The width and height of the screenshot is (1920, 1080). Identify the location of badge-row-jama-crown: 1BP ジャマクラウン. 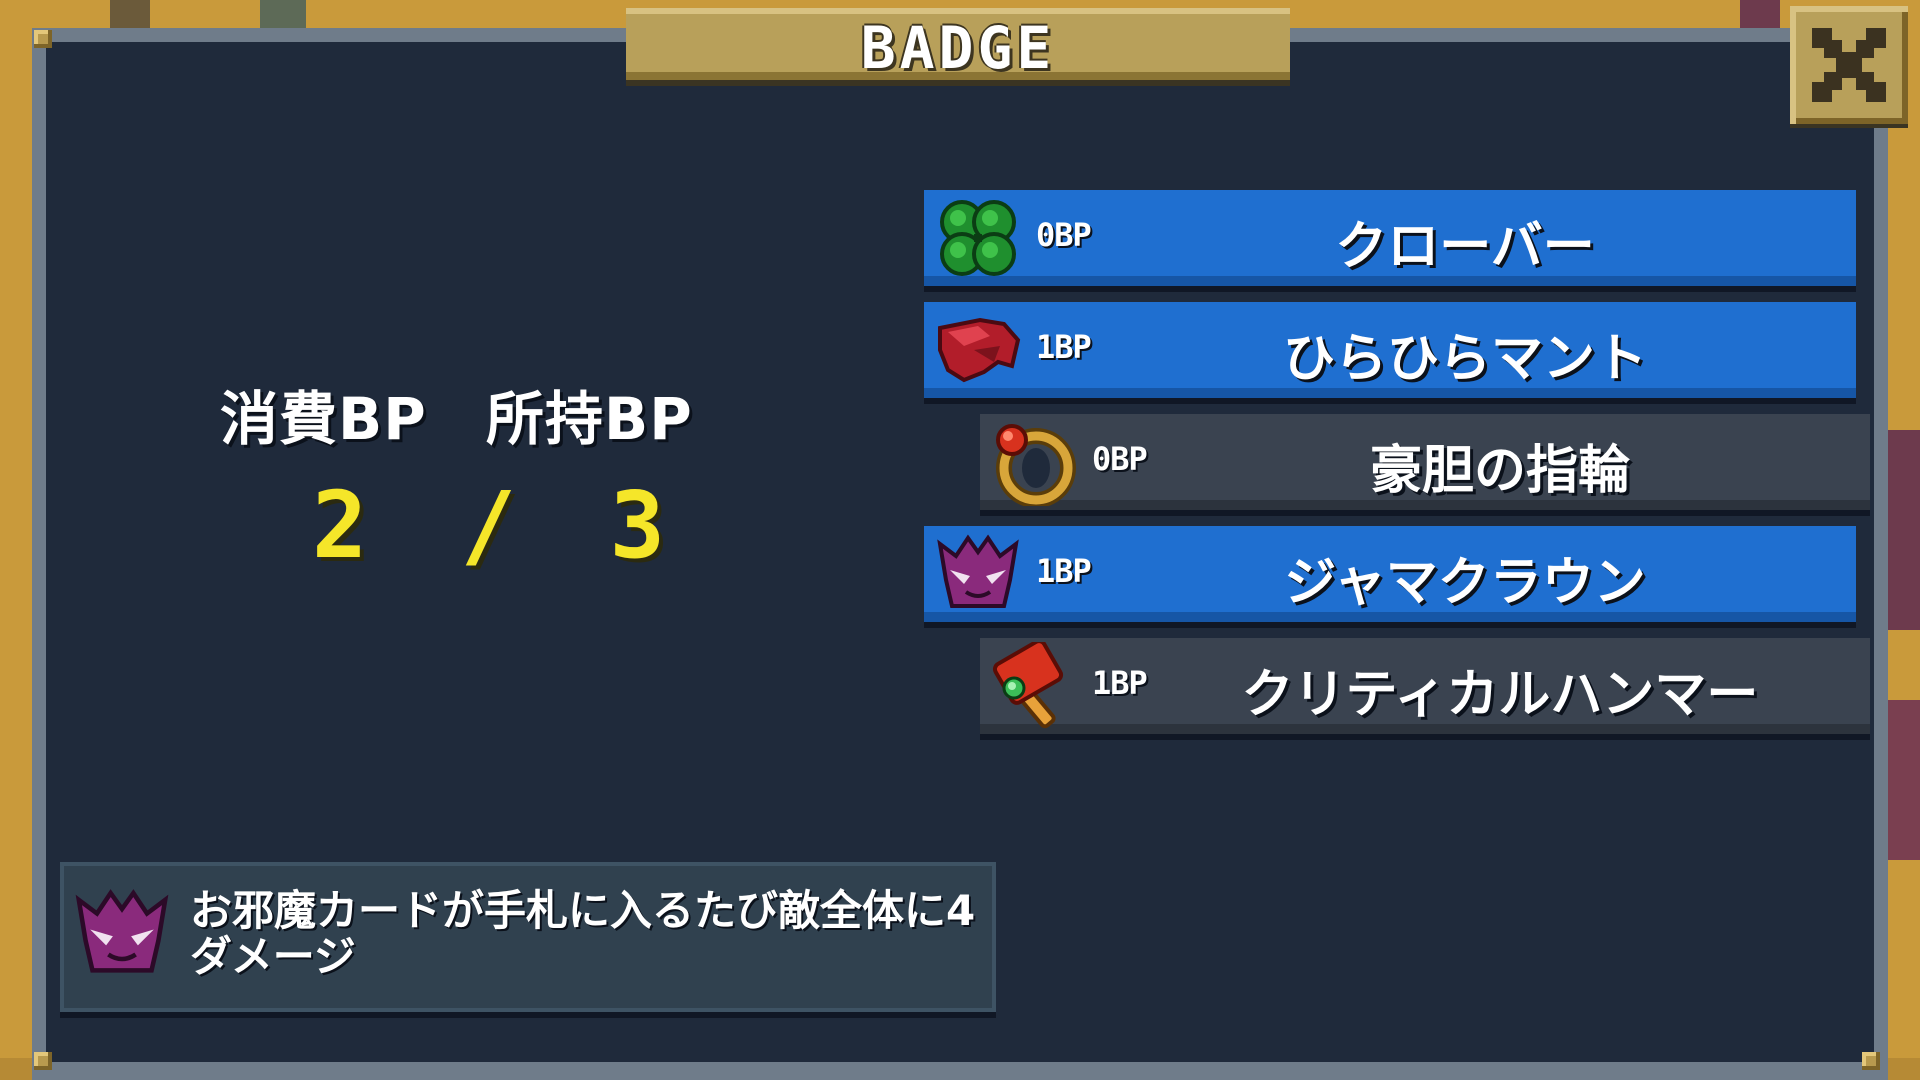
(1390, 574).